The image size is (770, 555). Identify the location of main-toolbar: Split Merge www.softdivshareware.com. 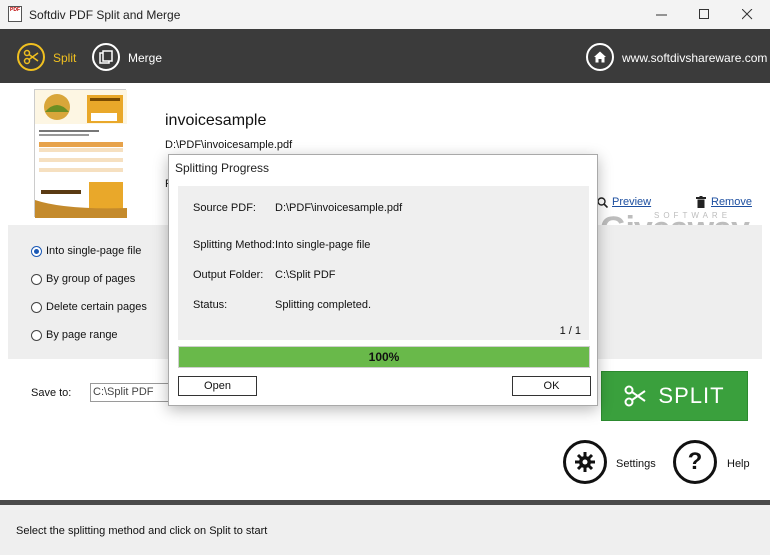
(385, 56).